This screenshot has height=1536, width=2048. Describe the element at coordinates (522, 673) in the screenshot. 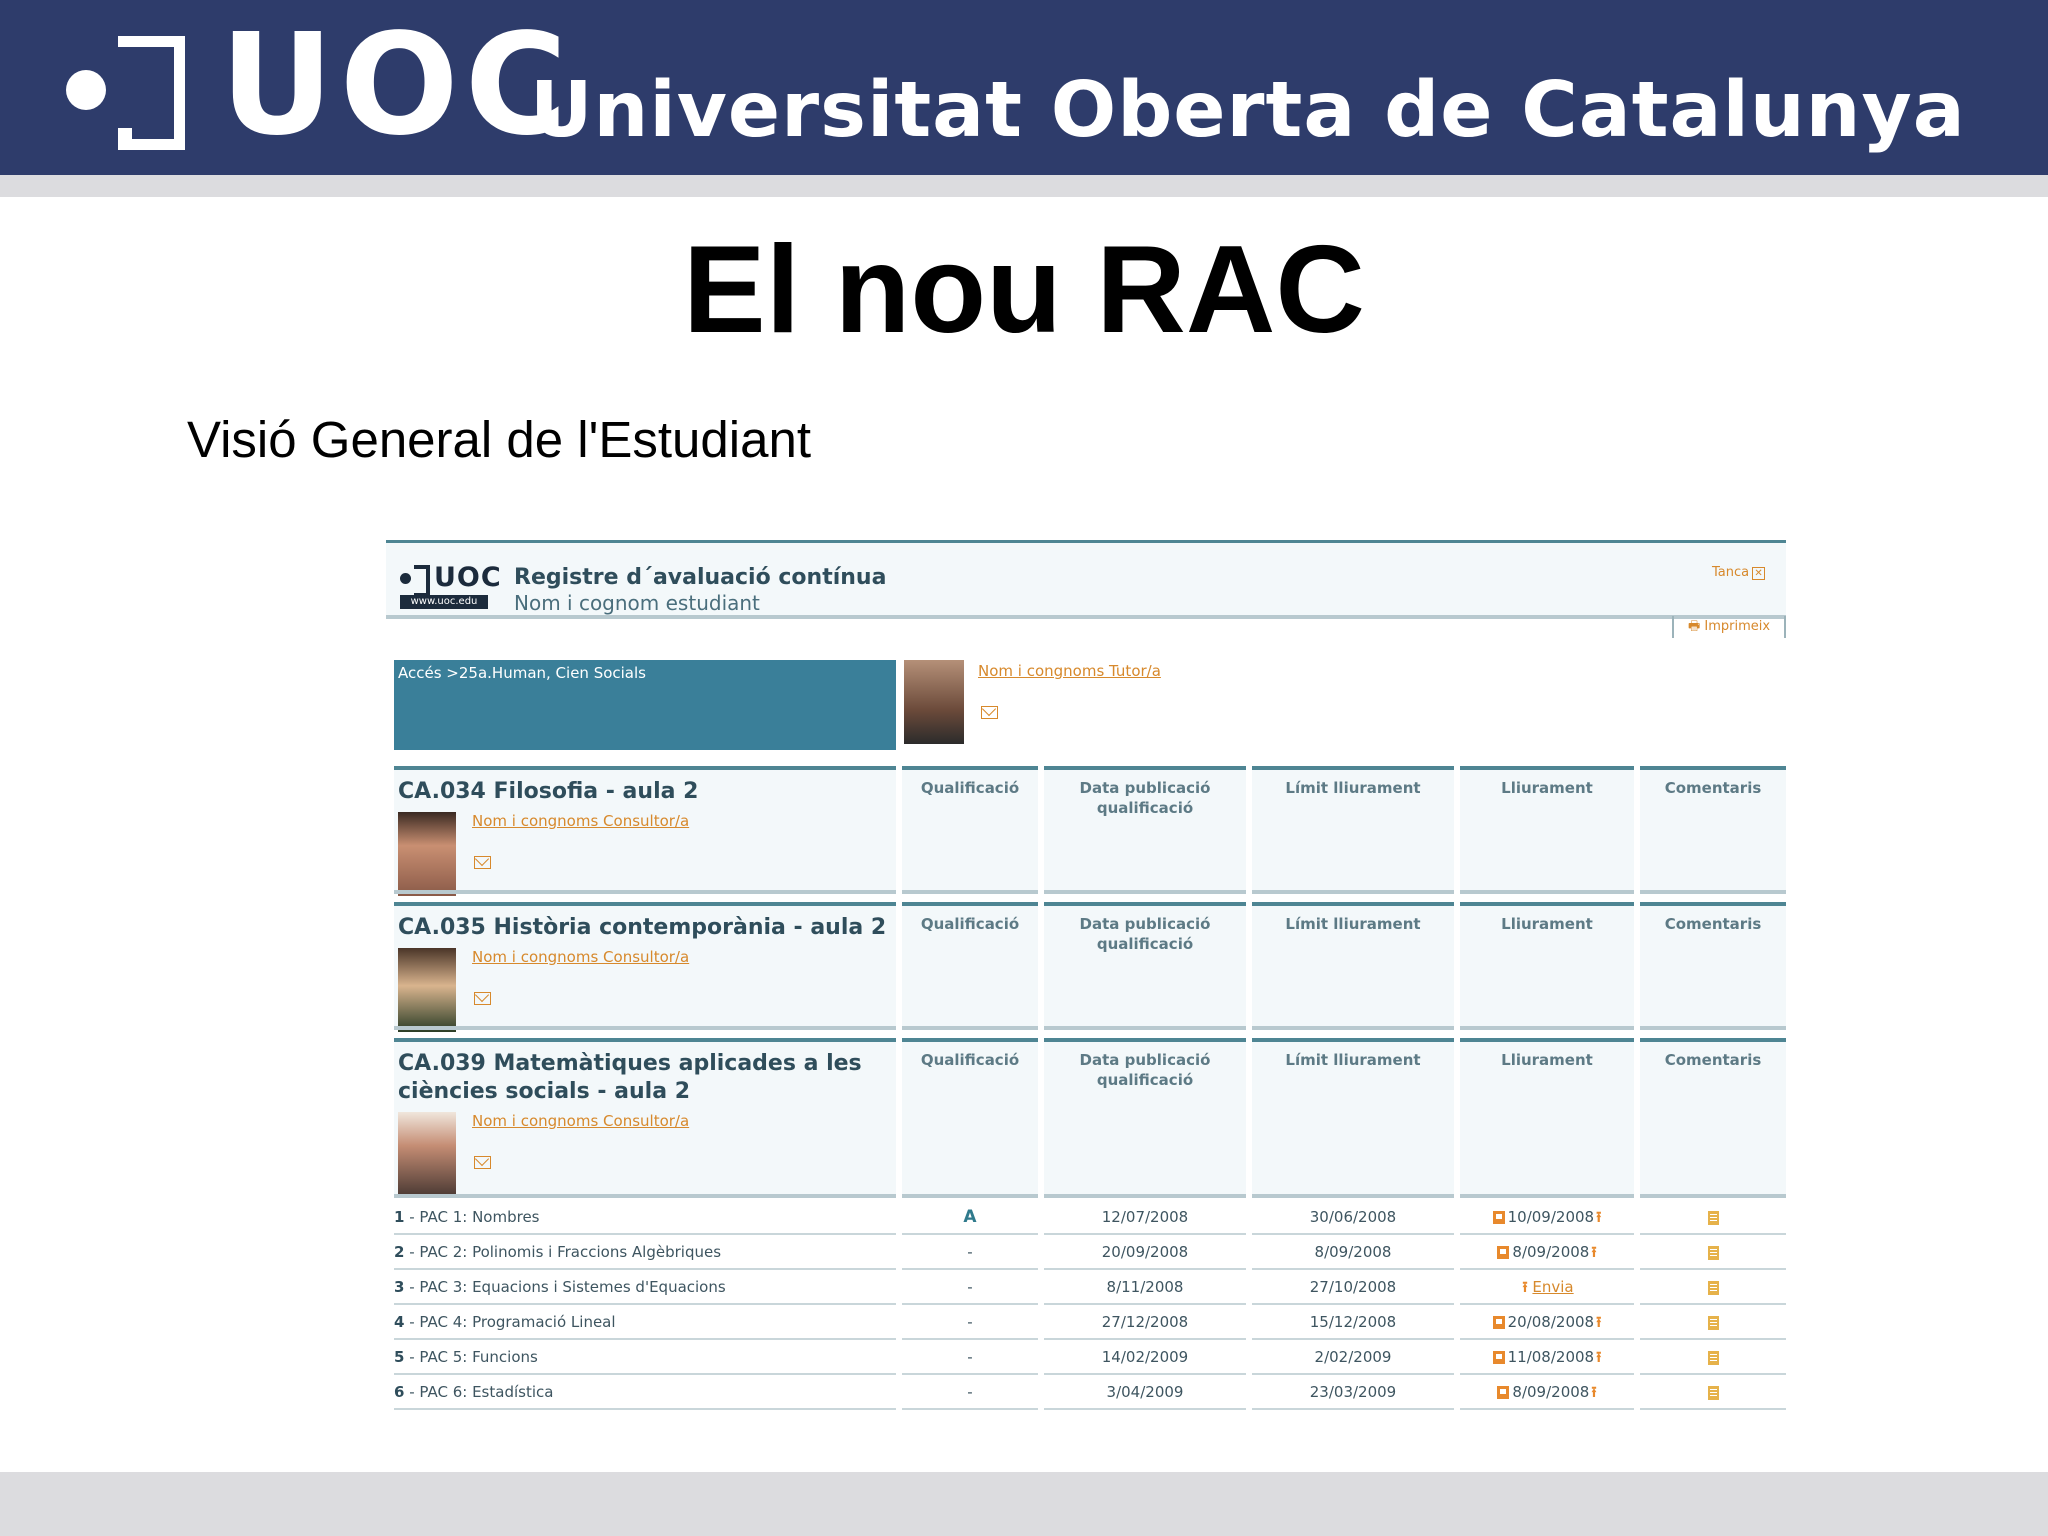

I see `access-label: Accés >25a.Human, Cien Socials` at that location.